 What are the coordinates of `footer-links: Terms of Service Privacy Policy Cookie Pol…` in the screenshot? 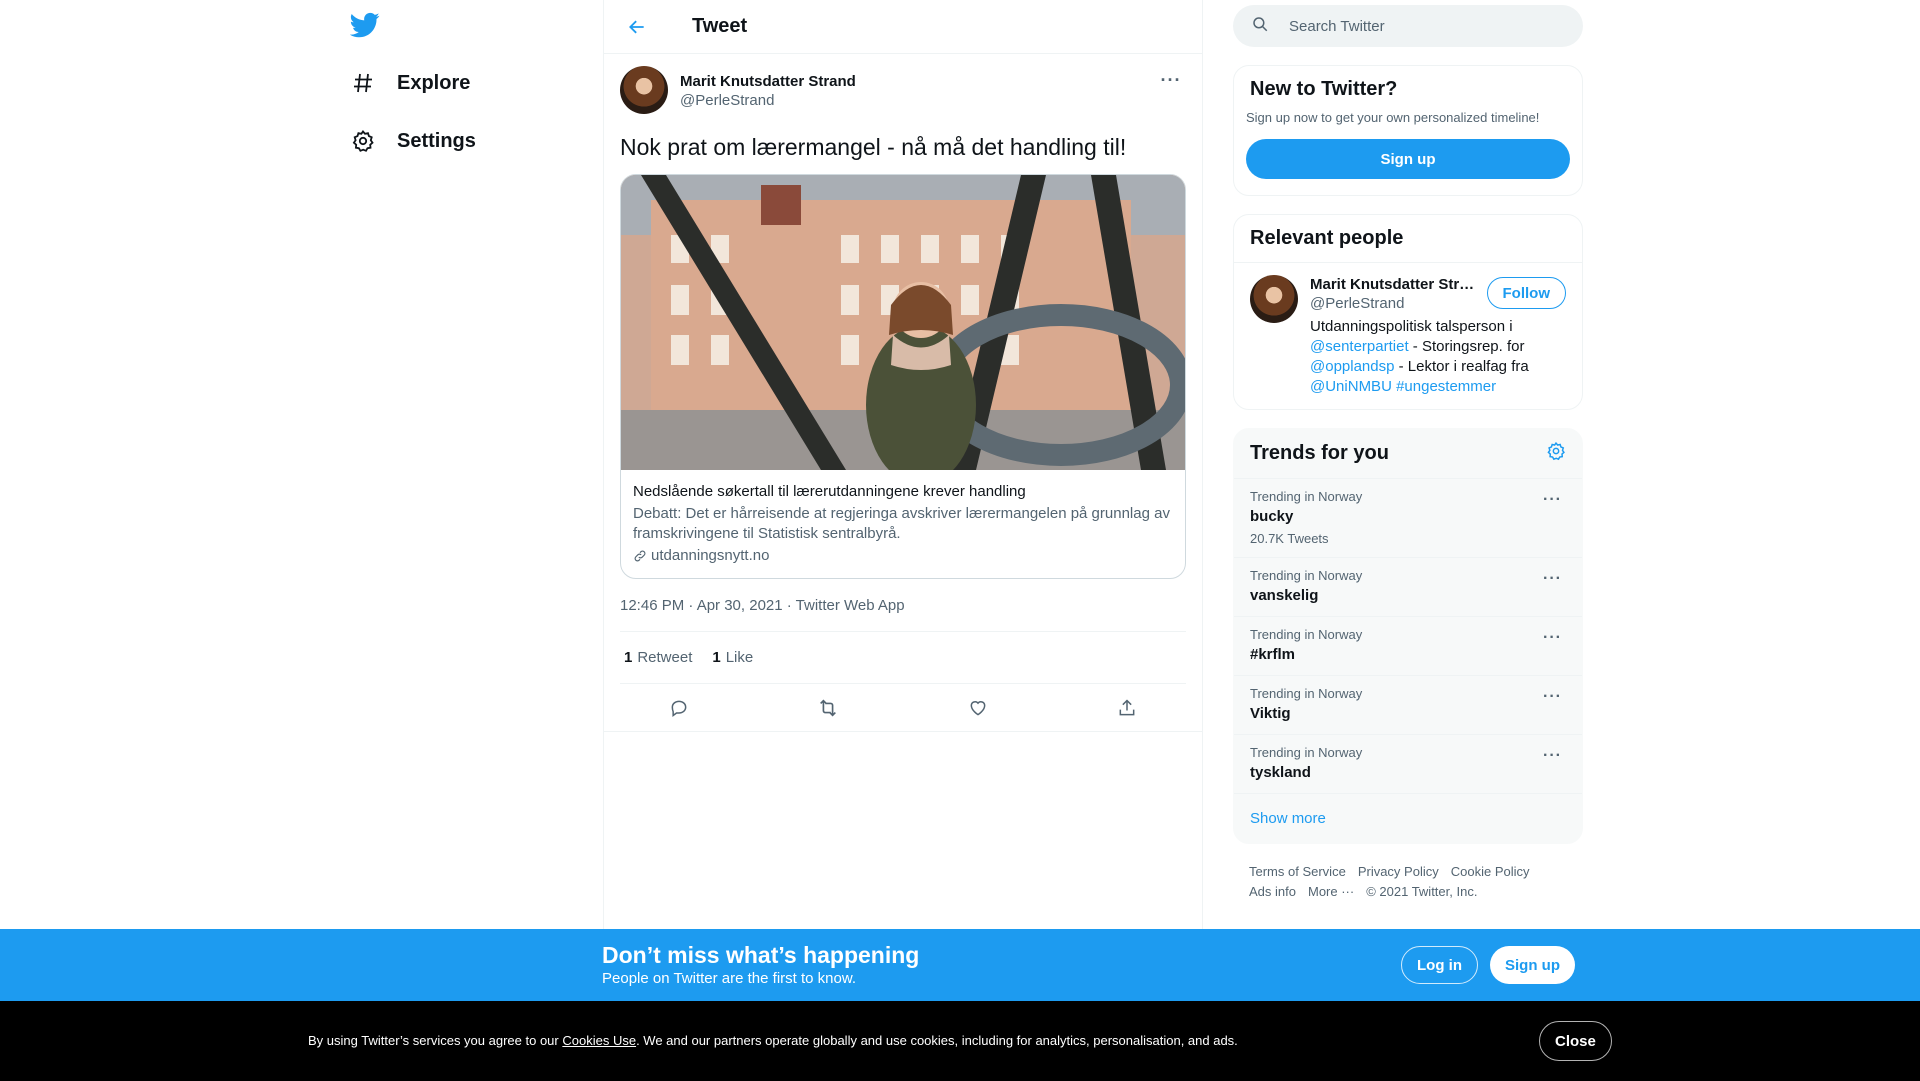 It's located at (1408, 873).